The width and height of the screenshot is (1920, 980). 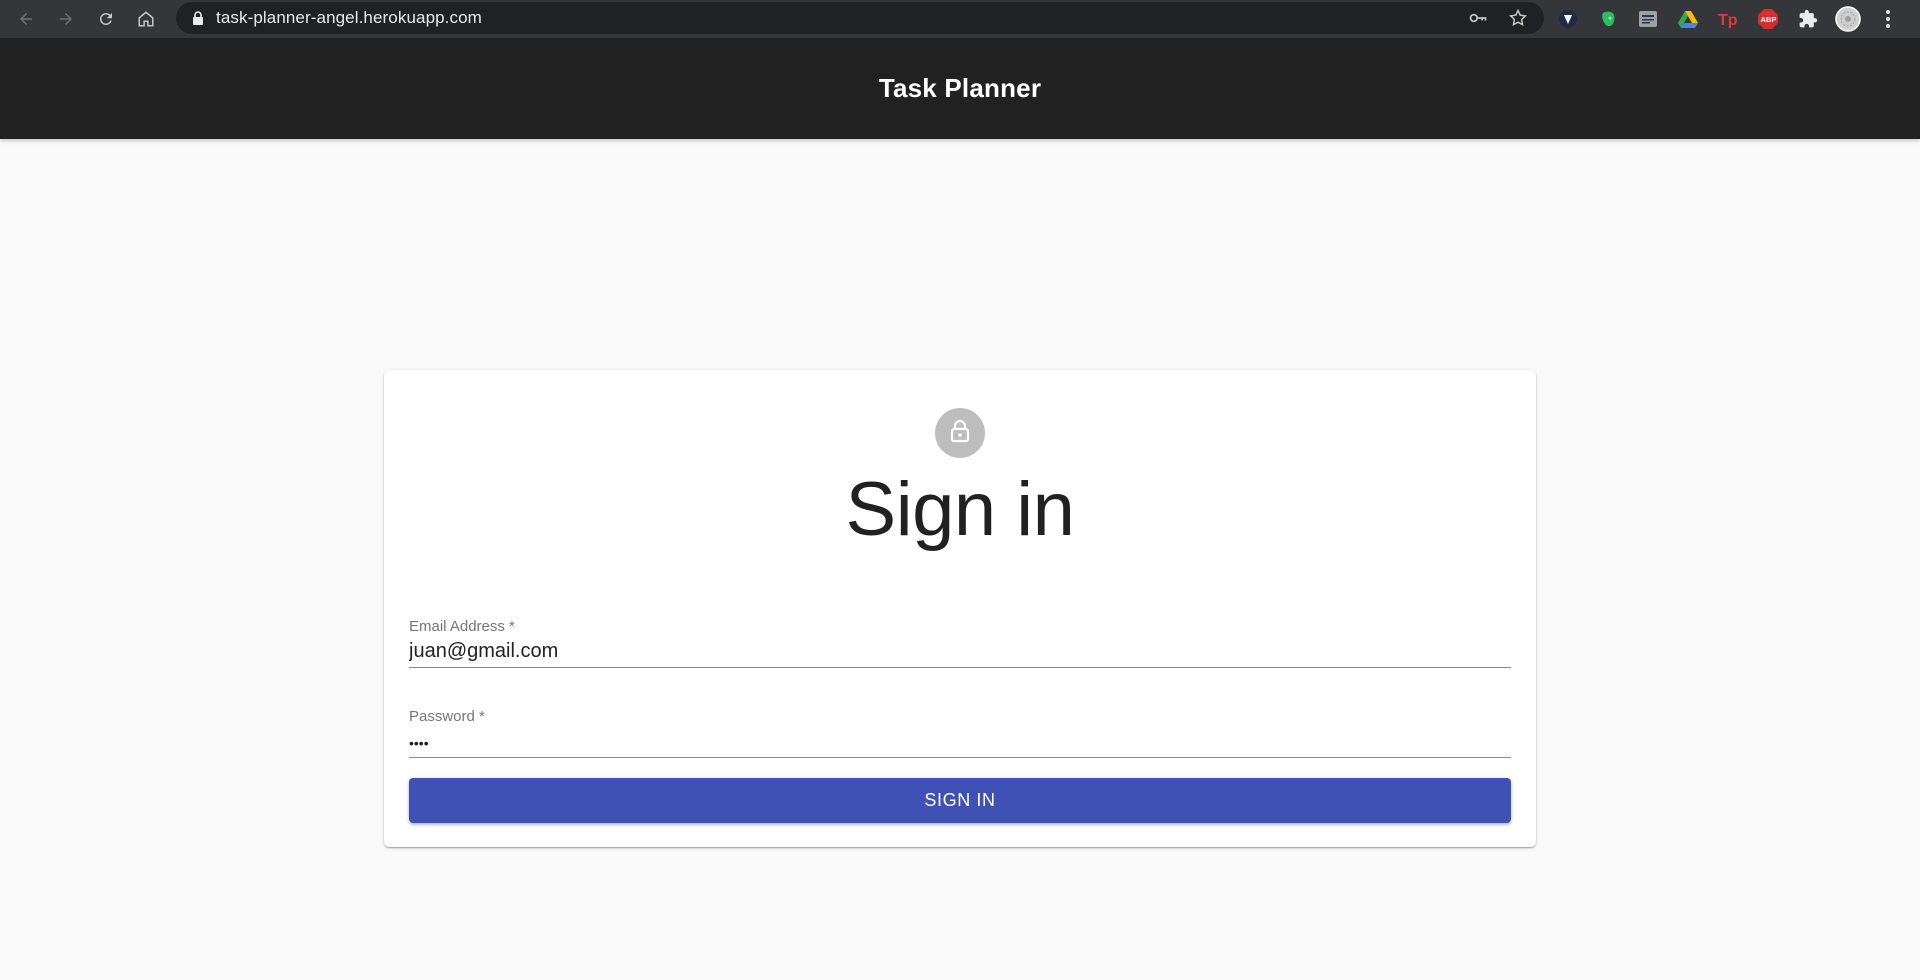 What do you see at coordinates (26, 19) in the screenshot?
I see `back-icon` at bounding box center [26, 19].